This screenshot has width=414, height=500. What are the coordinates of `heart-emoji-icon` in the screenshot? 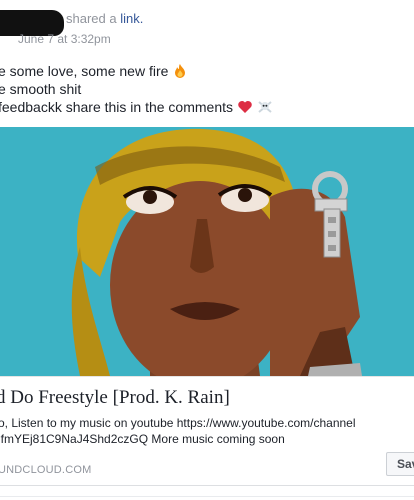 It's located at (245, 107).